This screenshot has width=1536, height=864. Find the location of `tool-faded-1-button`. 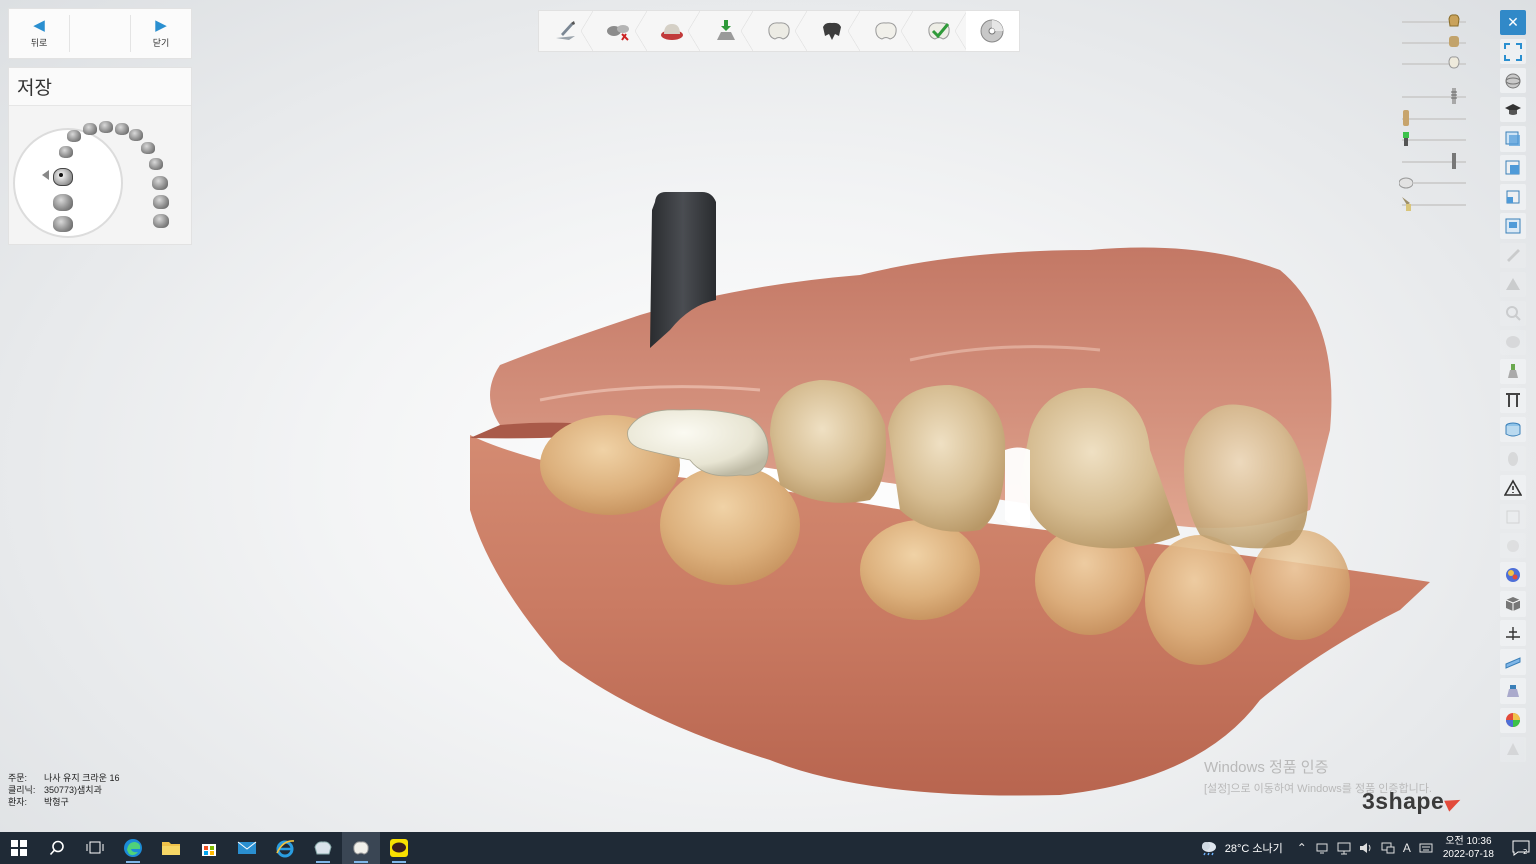

tool-faded-1-button is located at coordinates (1513, 255).